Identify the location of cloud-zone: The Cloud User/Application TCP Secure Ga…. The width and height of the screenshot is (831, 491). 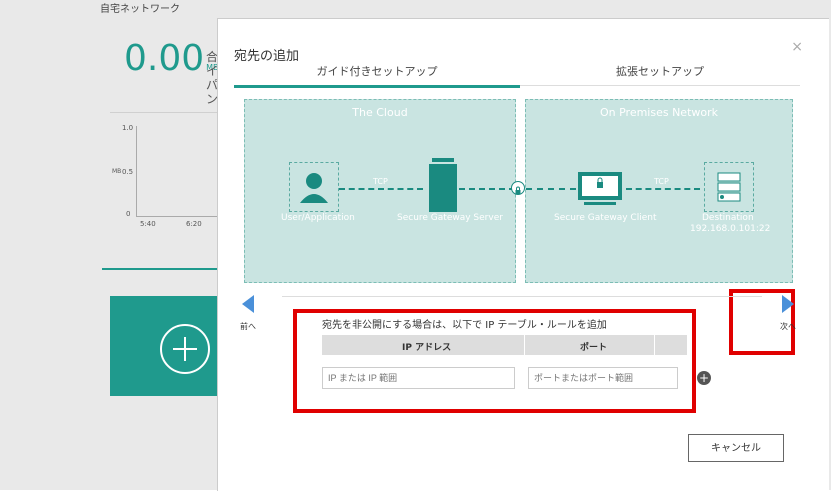
(380, 191).